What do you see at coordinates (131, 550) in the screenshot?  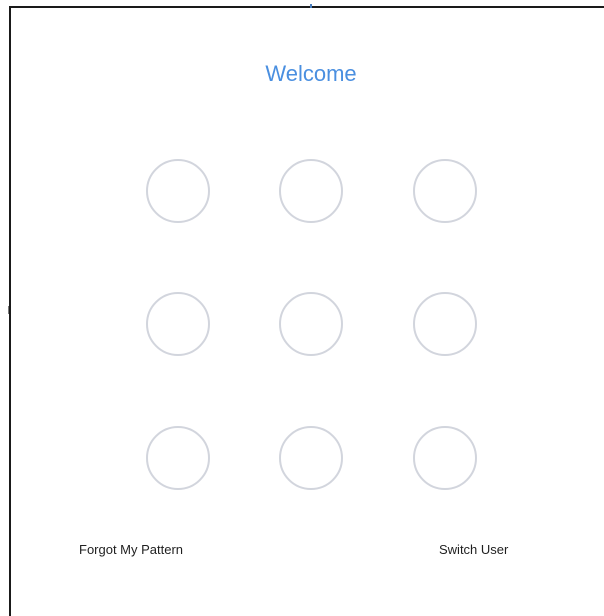 I see `forgot-pattern-link: Forgot My Pattern` at bounding box center [131, 550].